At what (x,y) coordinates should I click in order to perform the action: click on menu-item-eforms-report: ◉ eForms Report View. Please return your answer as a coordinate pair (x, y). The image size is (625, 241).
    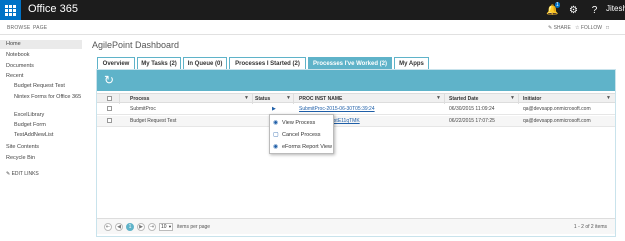
    Looking at the image, I should click on (303, 147).